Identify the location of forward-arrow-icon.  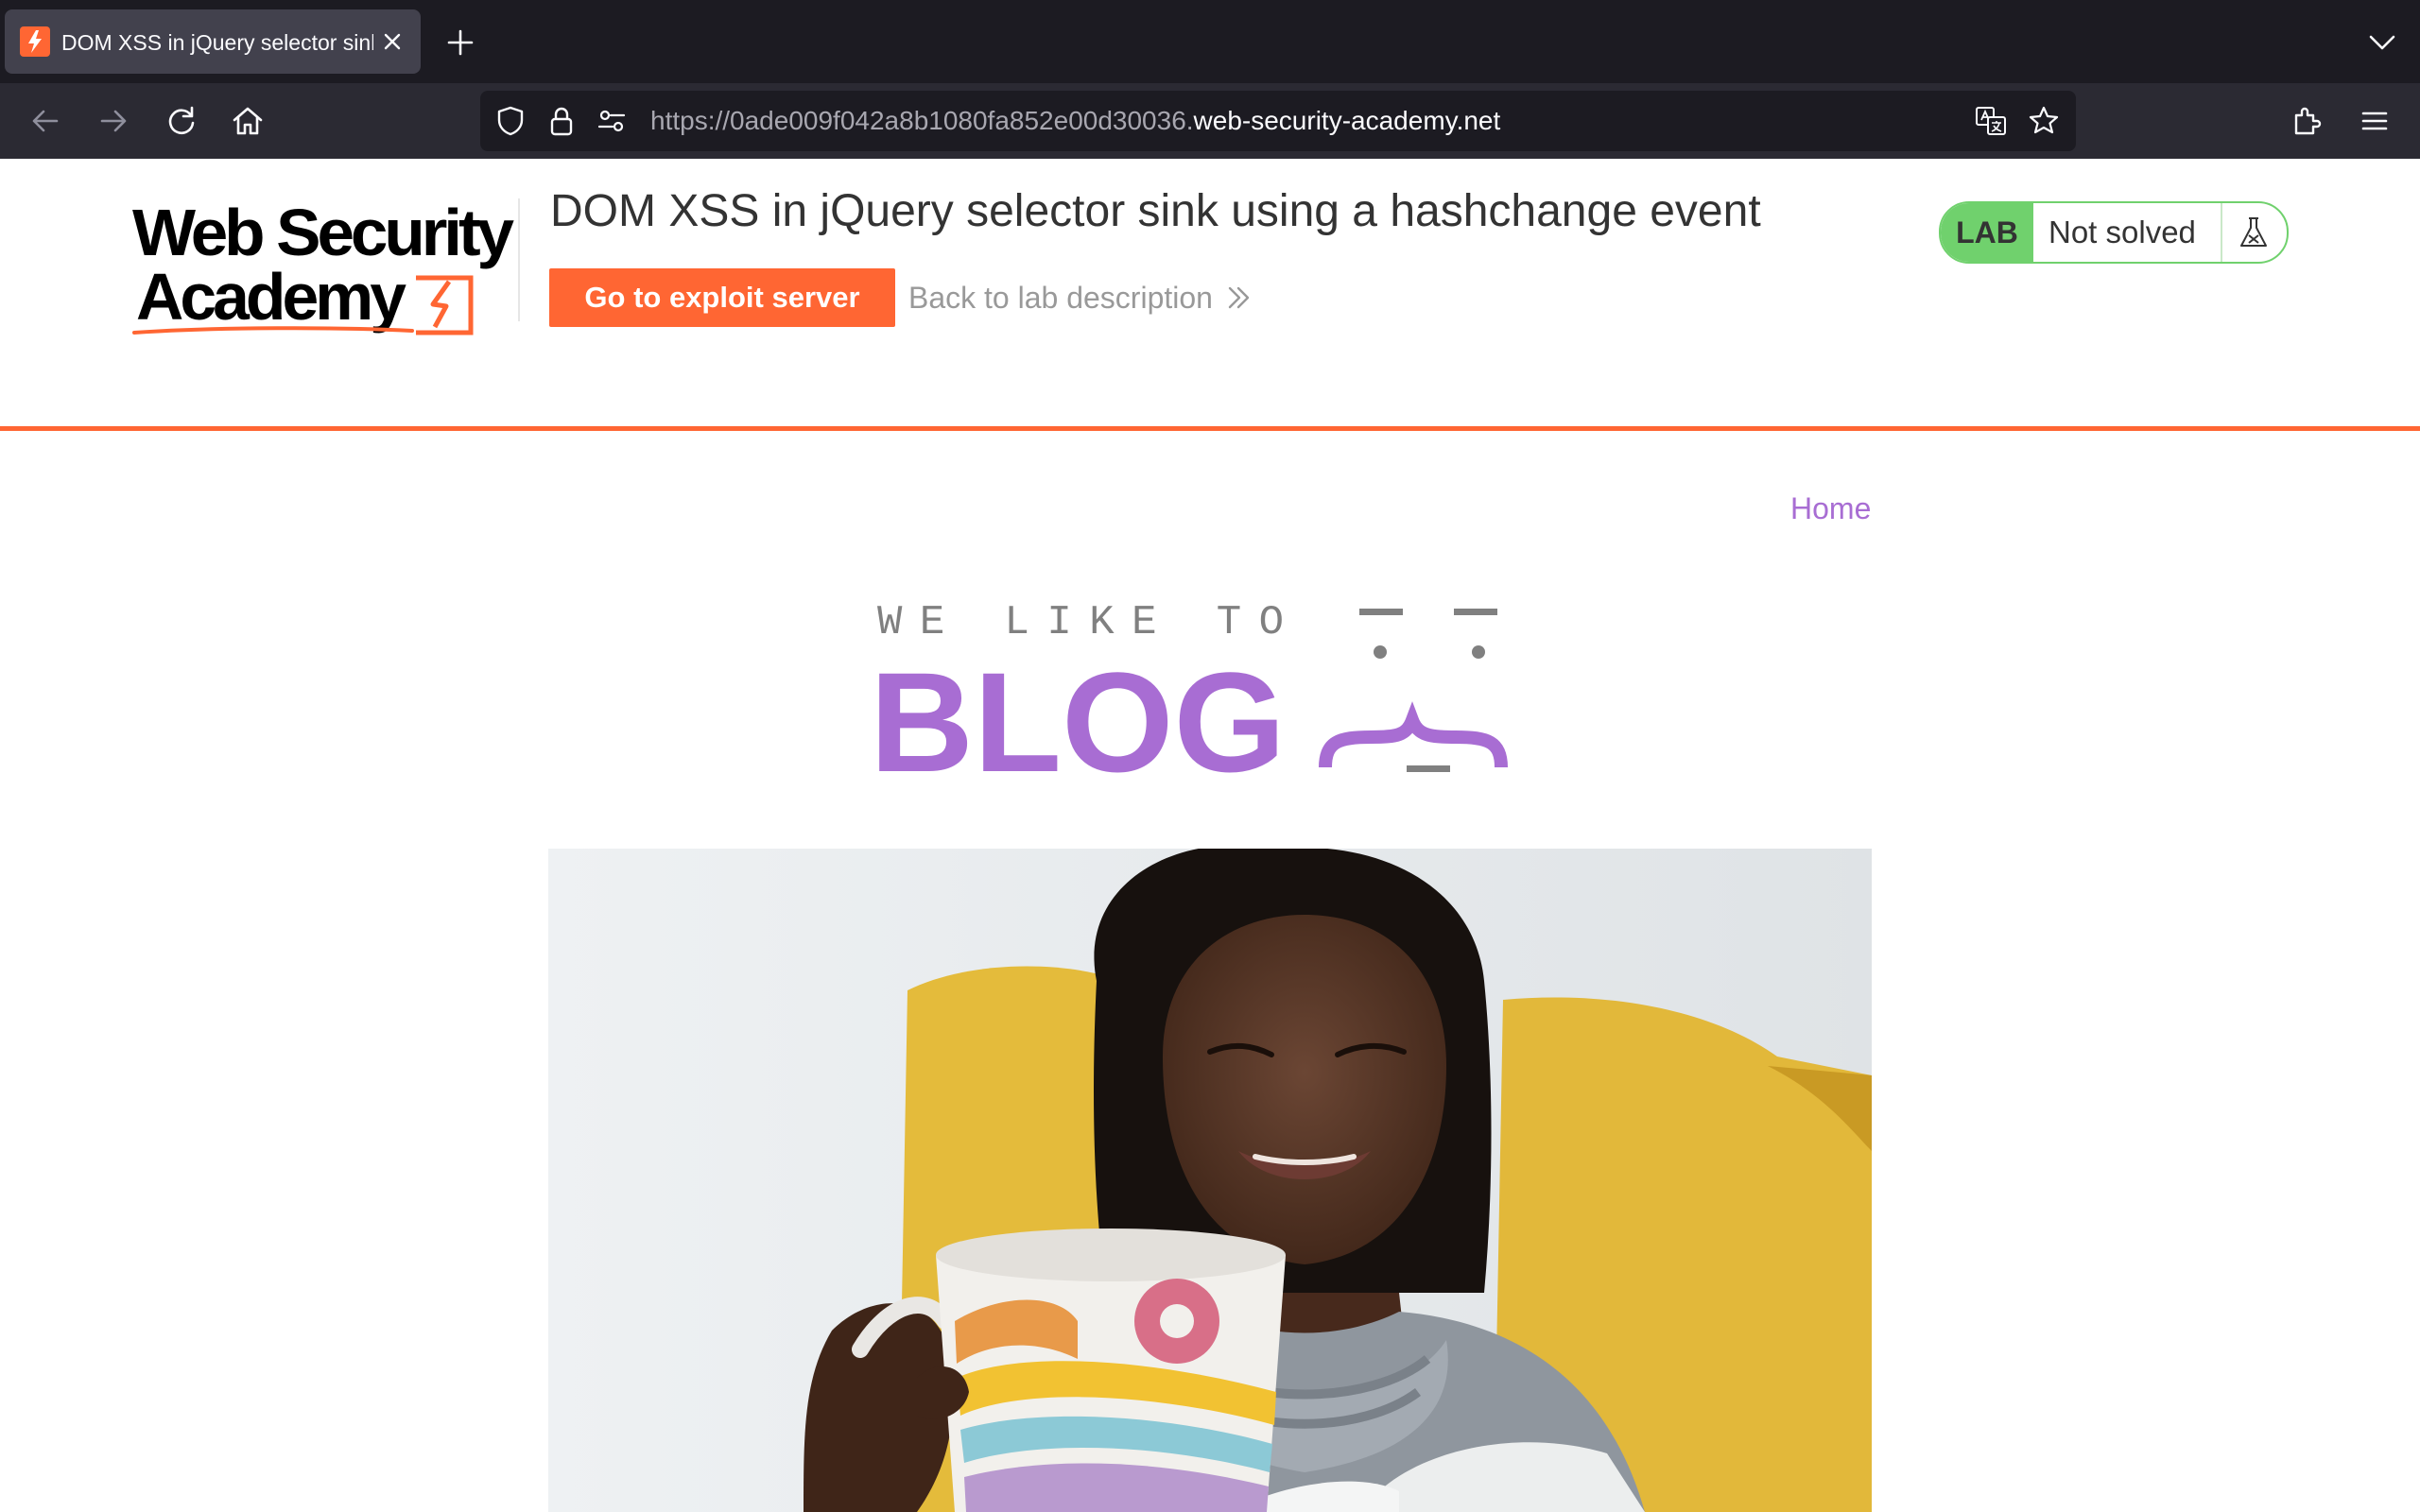
(113, 121).